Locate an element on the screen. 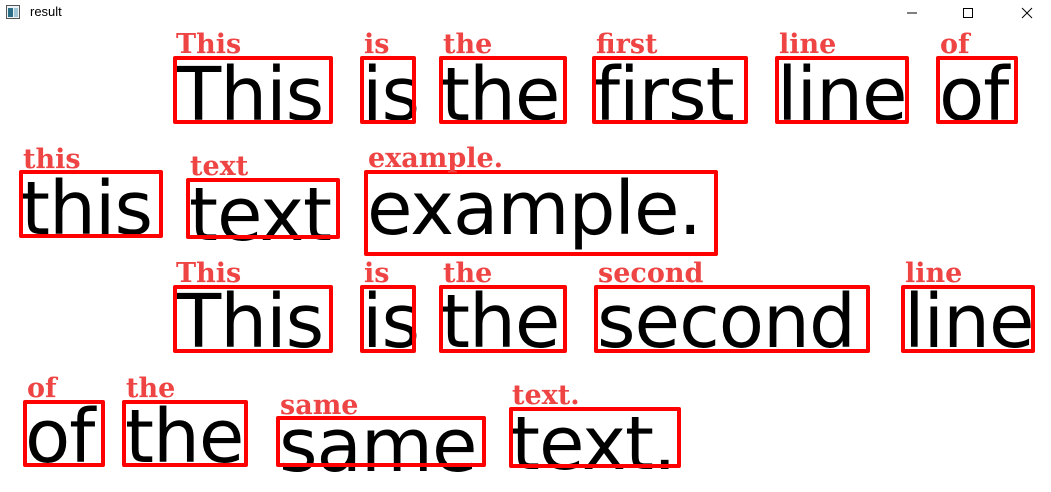 The image size is (1051, 492). minimize-icon is located at coordinates (912, 13).